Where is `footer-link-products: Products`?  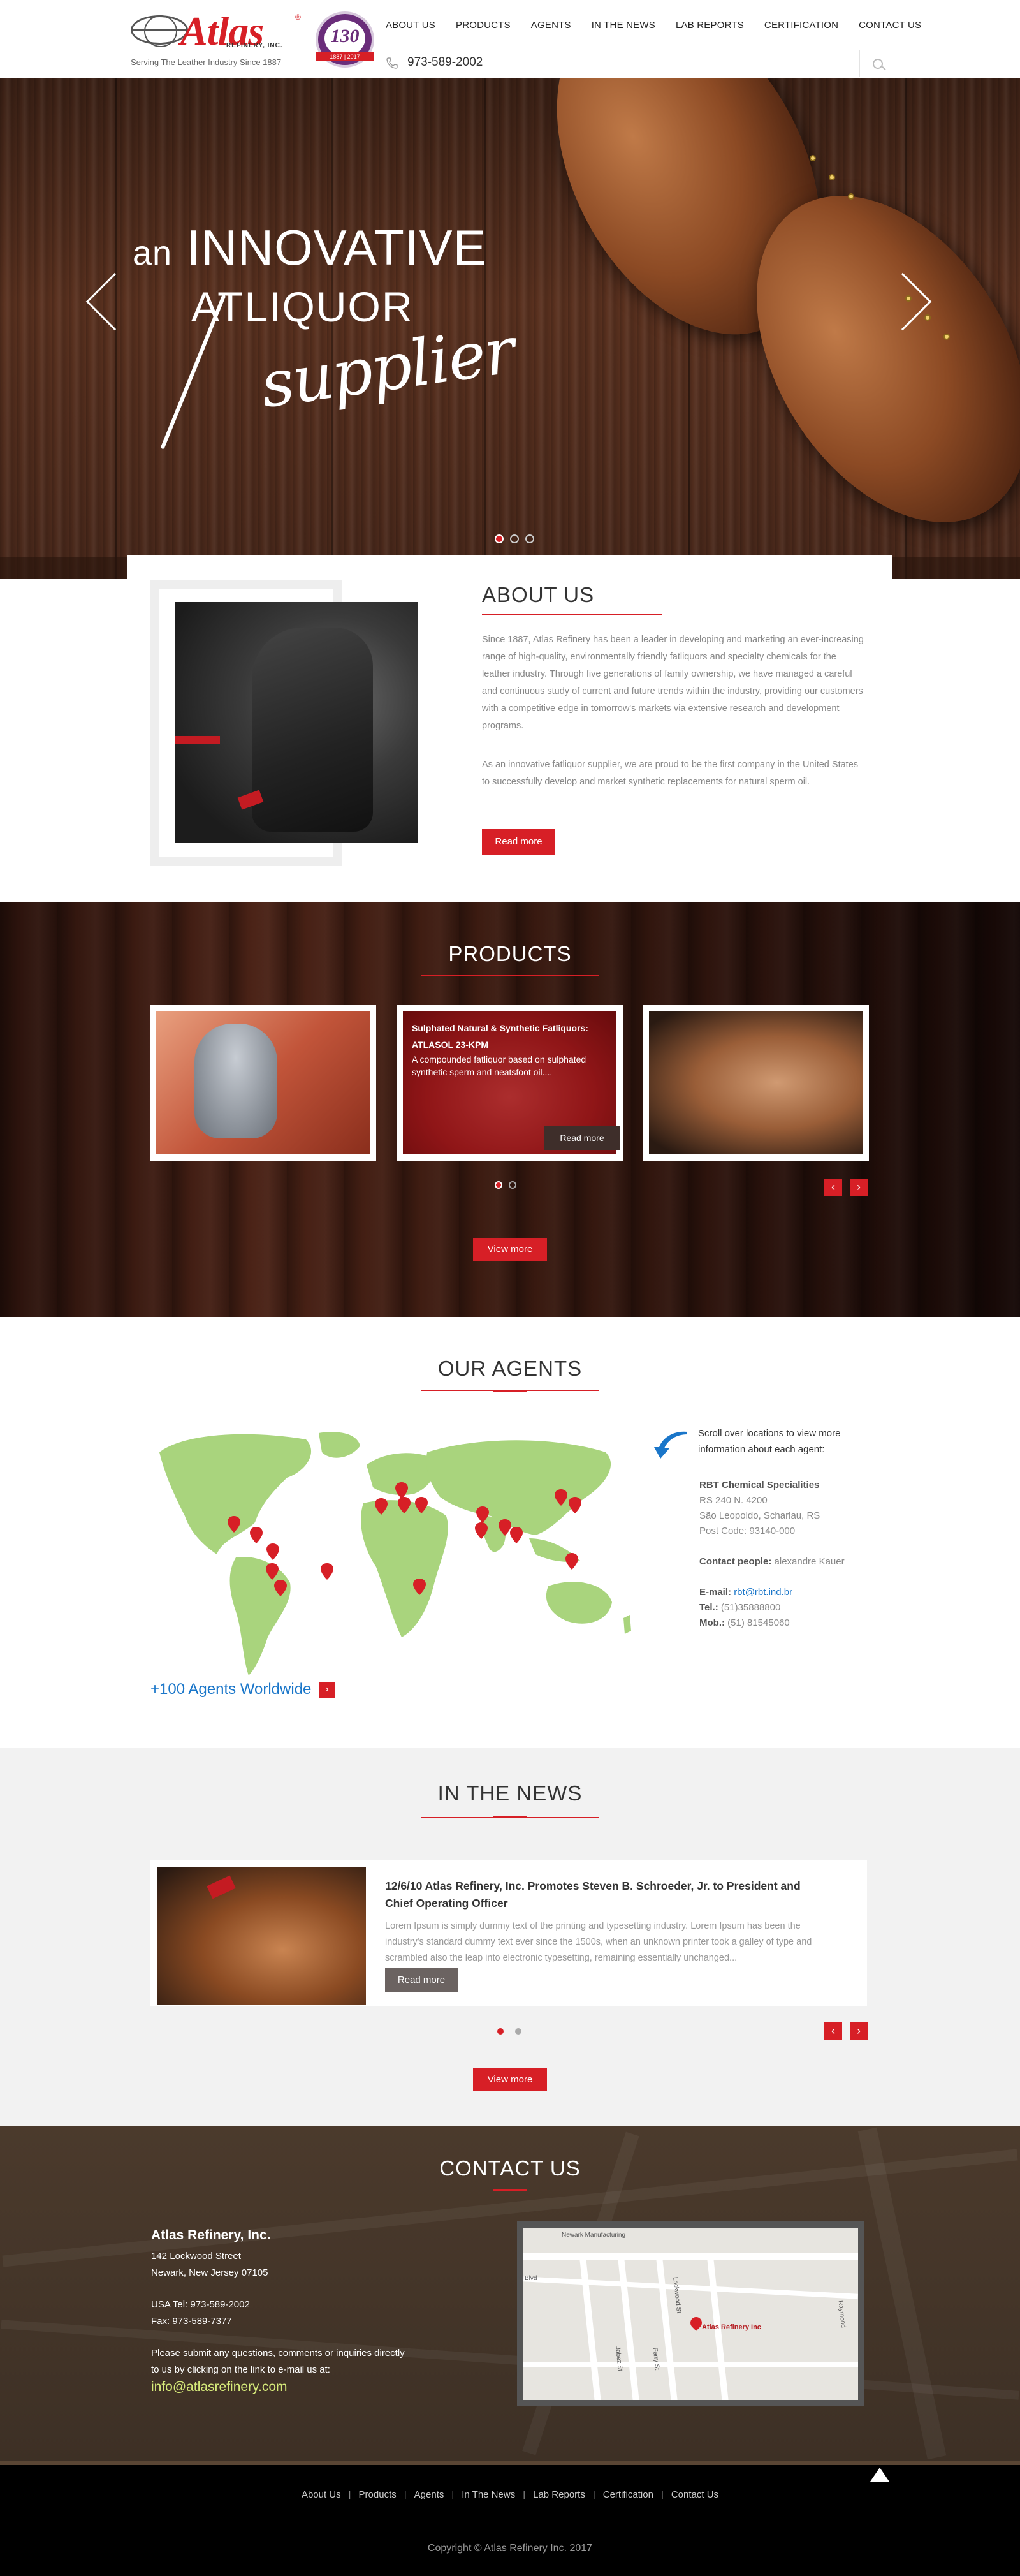 footer-link-products: Products is located at coordinates (378, 2494).